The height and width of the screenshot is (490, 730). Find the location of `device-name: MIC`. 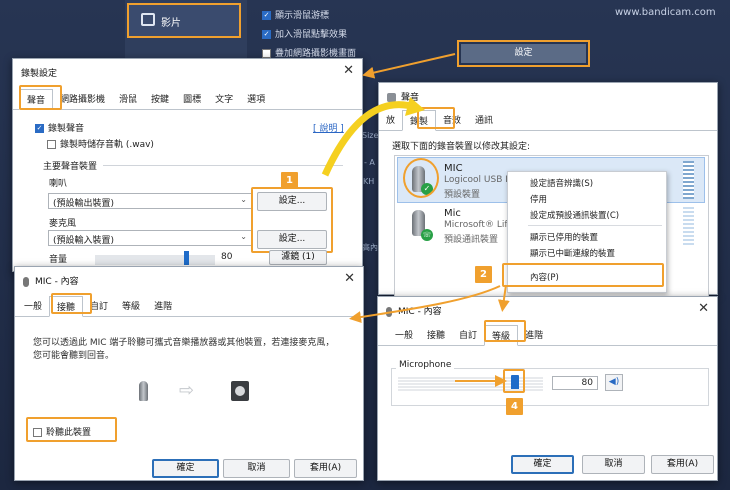

device-name: MIC is located at coordinates (453, 168).